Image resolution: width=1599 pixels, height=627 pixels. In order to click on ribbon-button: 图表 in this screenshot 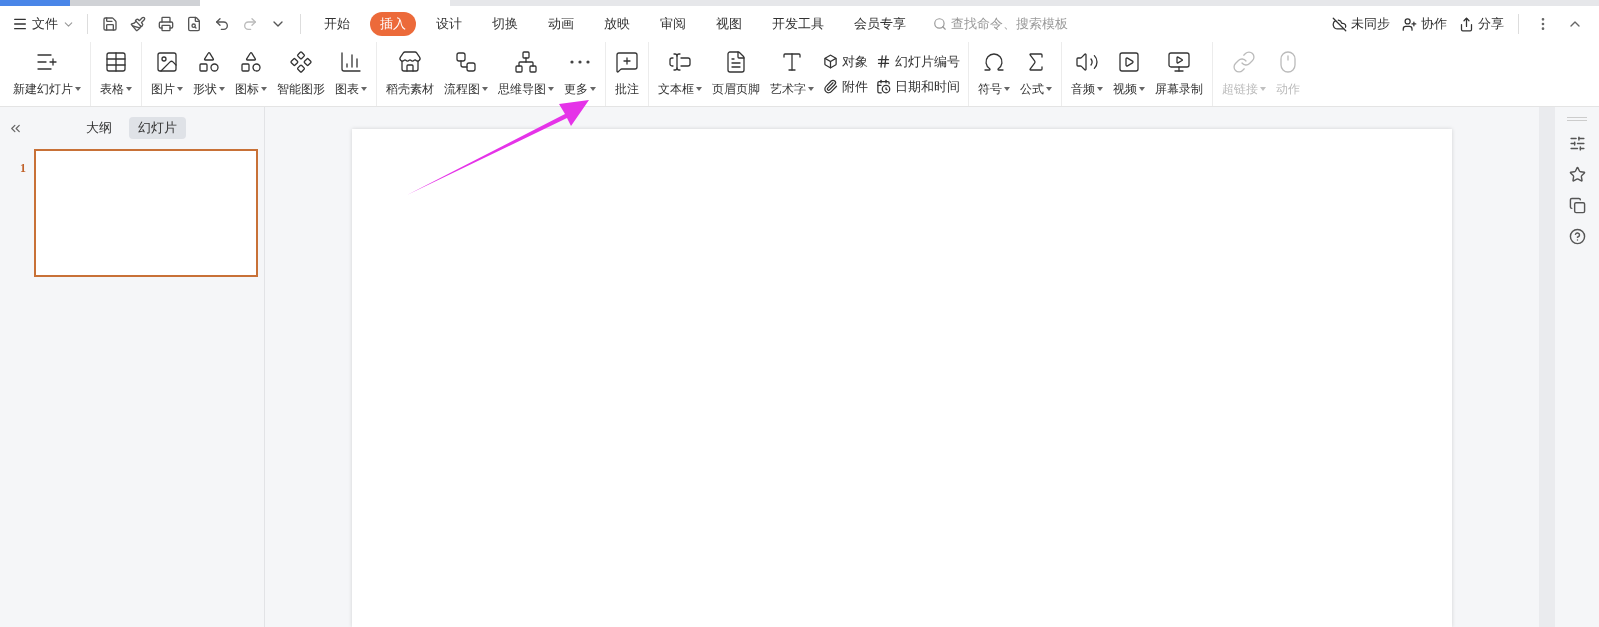, I will do `click(351, 74)`.